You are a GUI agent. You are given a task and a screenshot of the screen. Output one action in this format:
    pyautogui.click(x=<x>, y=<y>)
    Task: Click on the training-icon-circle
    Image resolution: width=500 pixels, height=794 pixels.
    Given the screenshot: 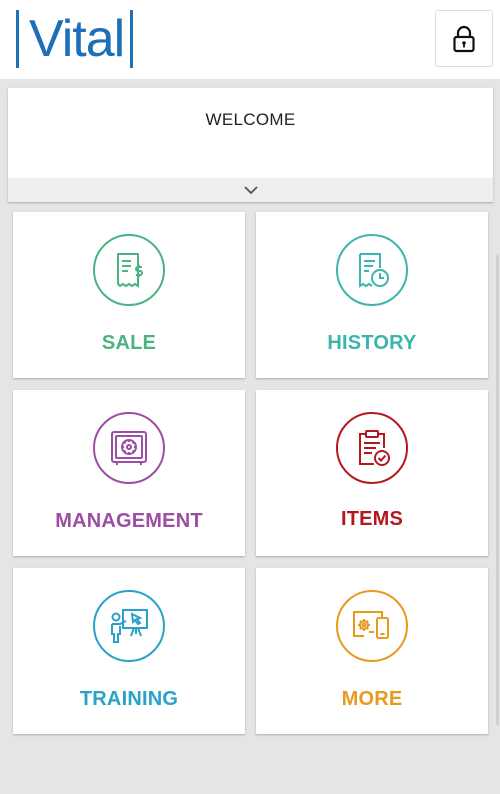 What is the action you would take?
    pyautogui.click(x=129, y=626)
    